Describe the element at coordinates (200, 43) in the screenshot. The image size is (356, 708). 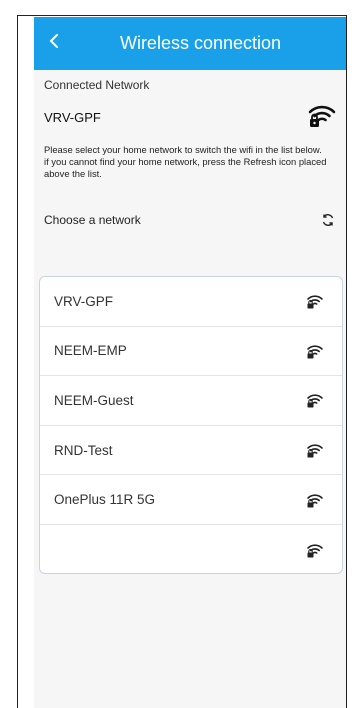
I see `page-title: Wireless connection` at that location.